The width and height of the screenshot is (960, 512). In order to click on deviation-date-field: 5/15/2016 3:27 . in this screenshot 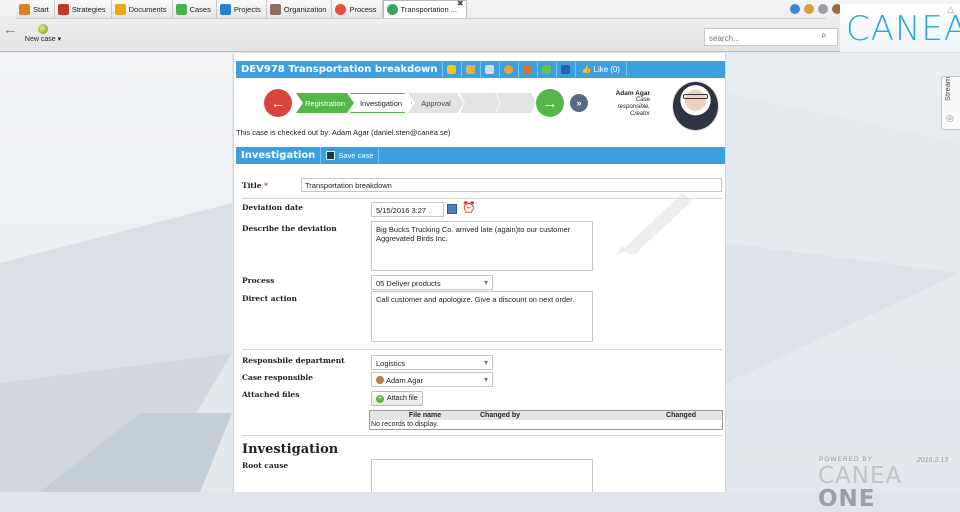, I will do `click(407, 209)`.